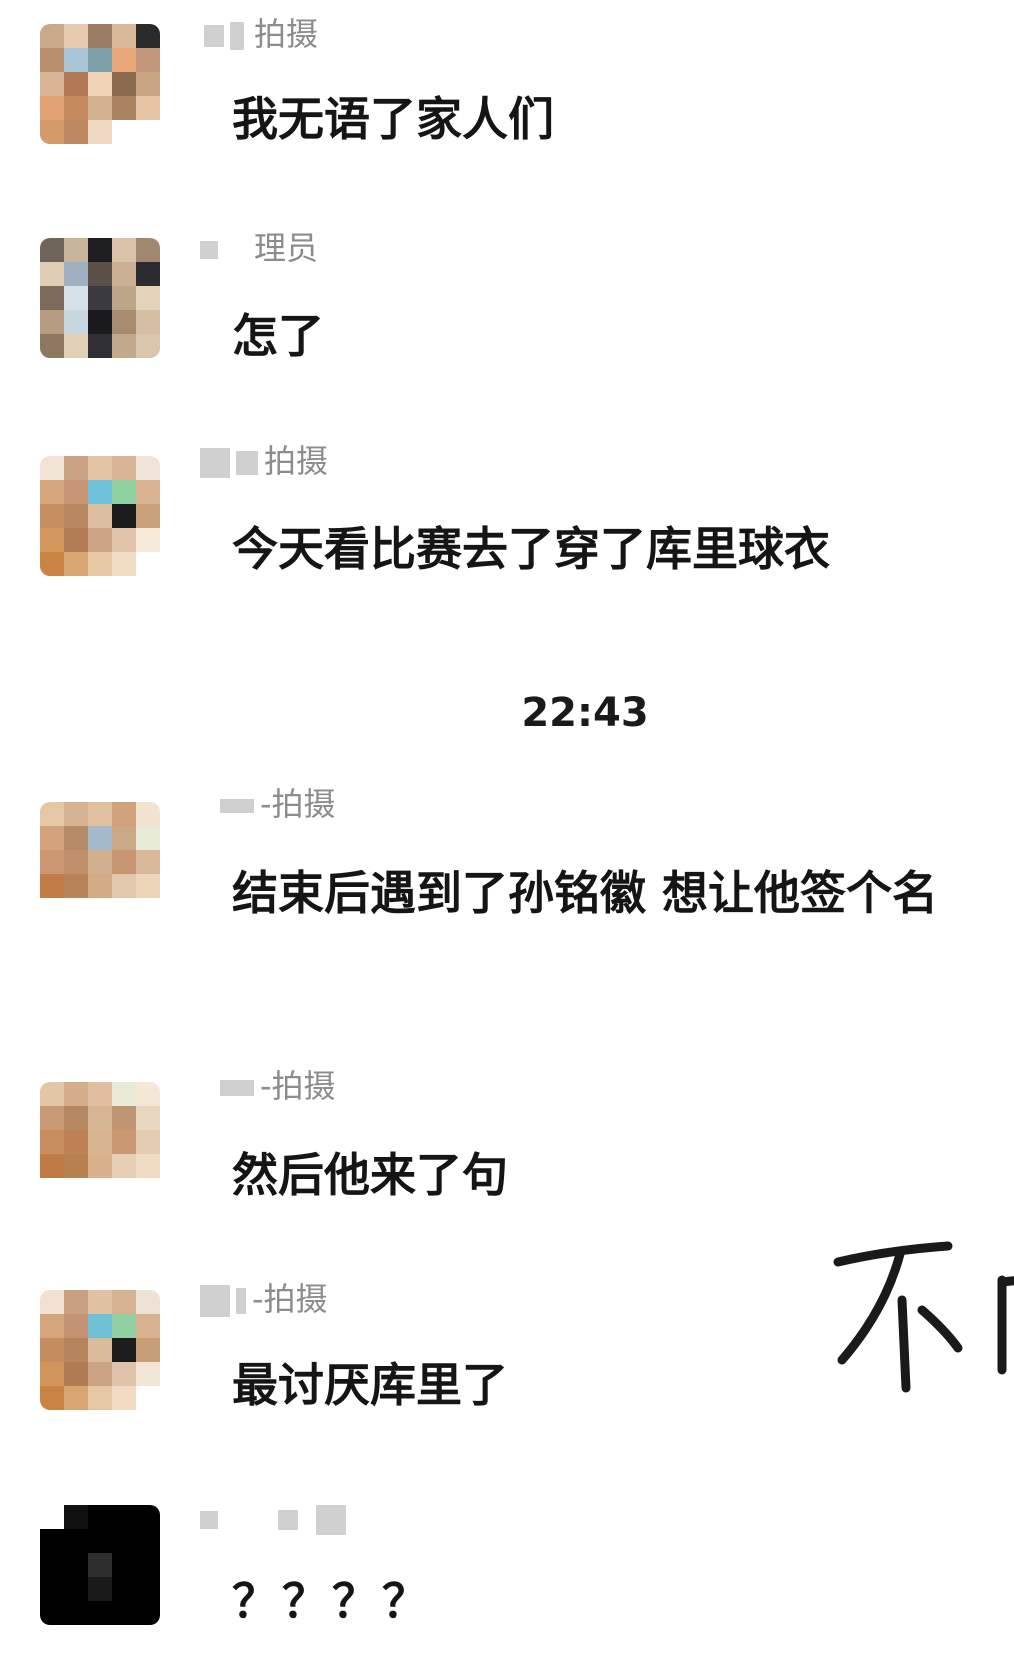 Image resolution: width=1014 pixels, height=1659 pixels. Describe the element at coordinates (268, 1086) in the screenshot. I see `sender-name: -拍摄` at that location.